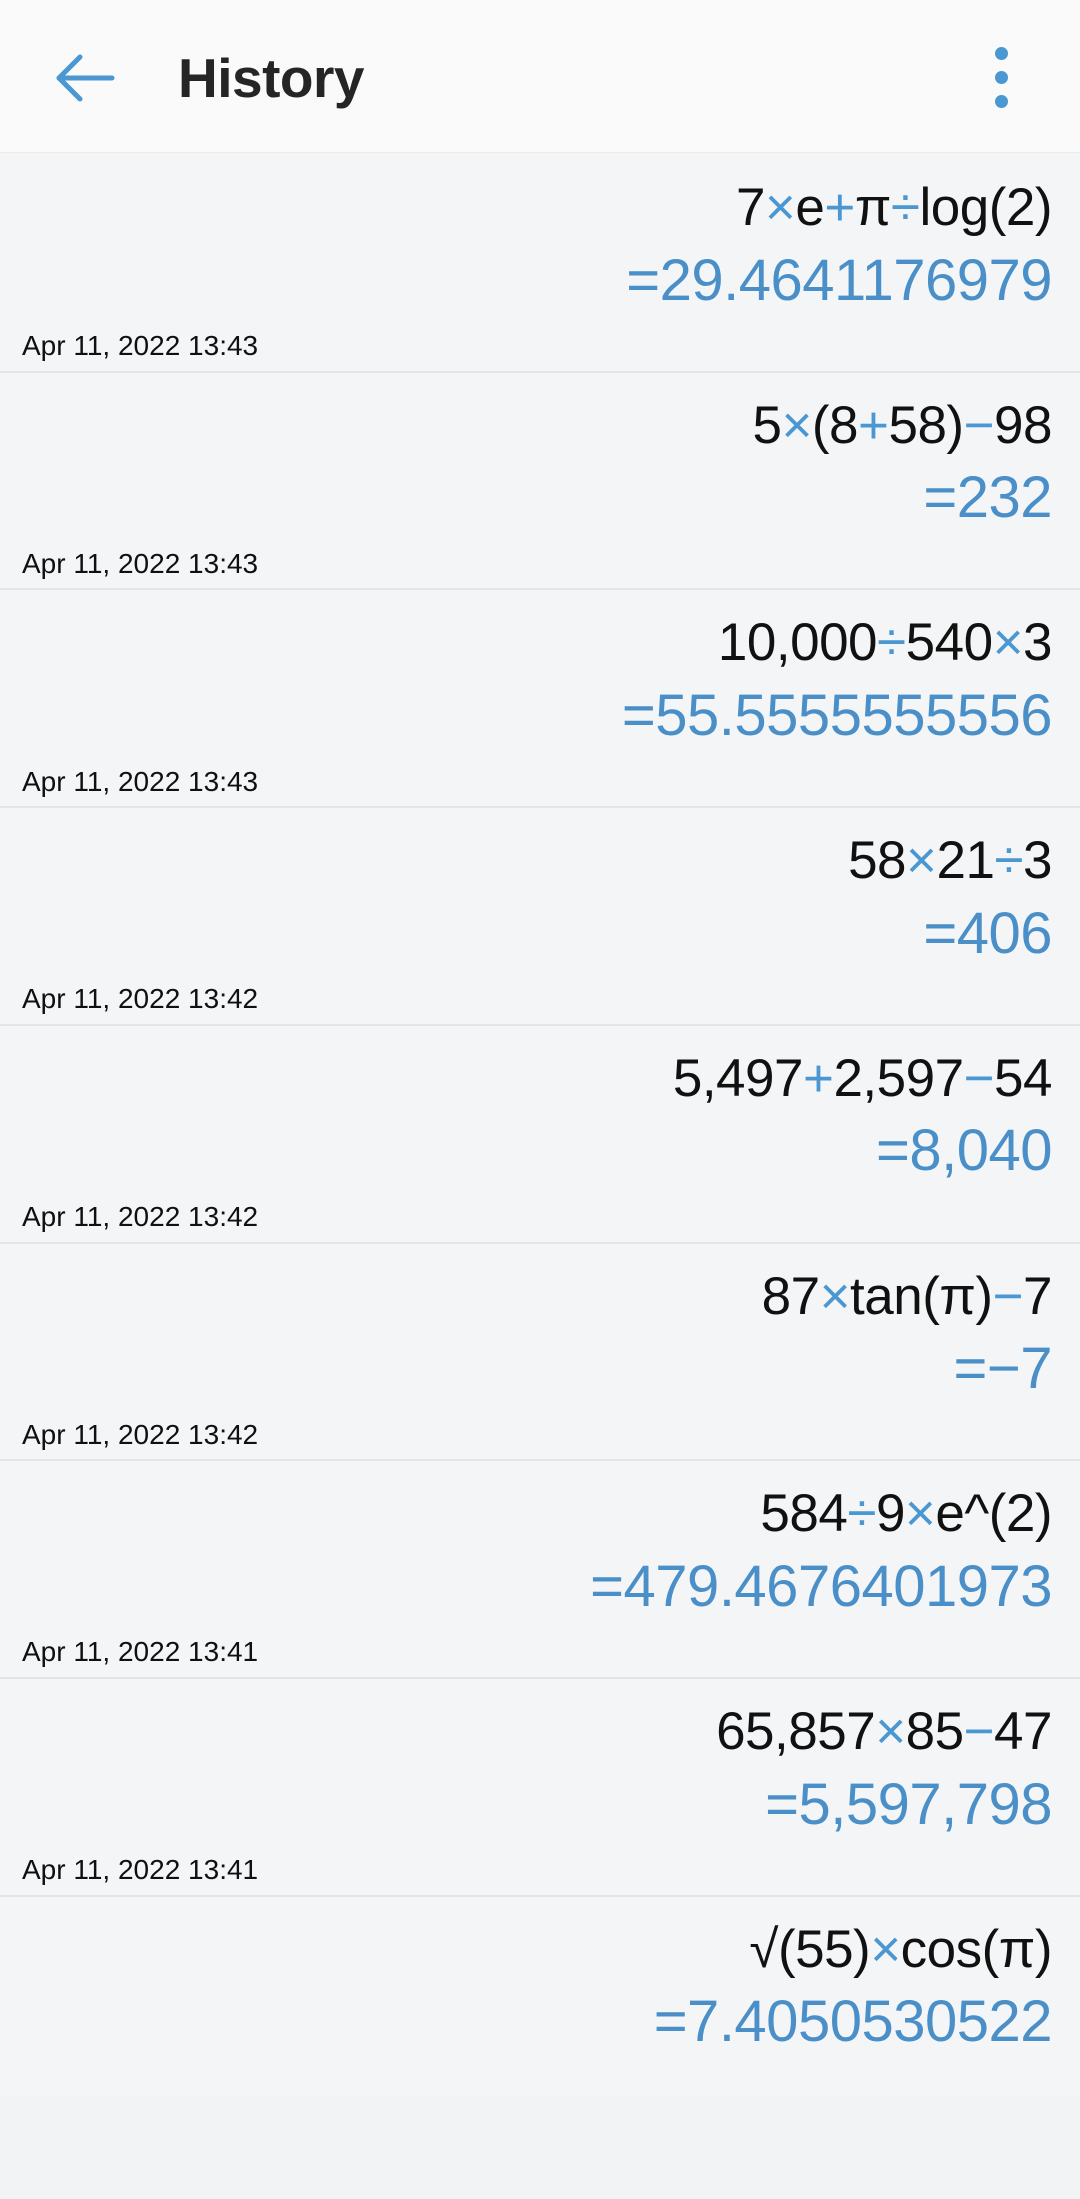  I want to click on history-item: 65,857×85−47 =5,597,798 Apr 11, 2022 13:41, so click(540, 1788).